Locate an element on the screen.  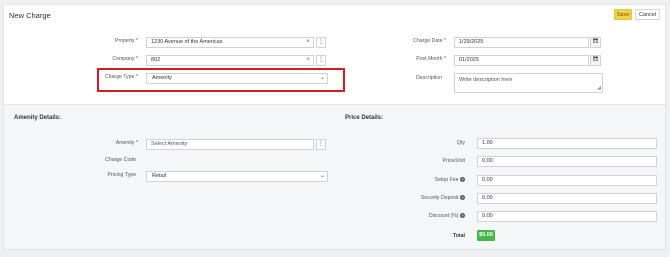
post-month-label: Post Month * is located at coordinates (431, 59).